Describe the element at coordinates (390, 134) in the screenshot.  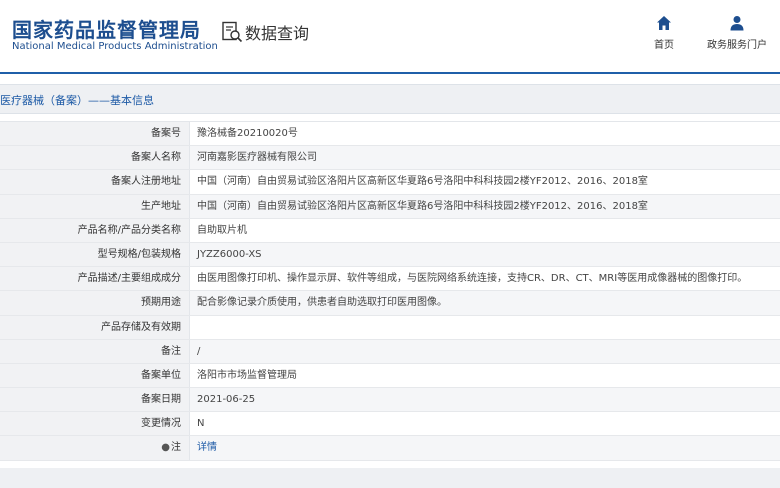
I see `table-row: 备案号 豫洛械备20210020号` at that location.